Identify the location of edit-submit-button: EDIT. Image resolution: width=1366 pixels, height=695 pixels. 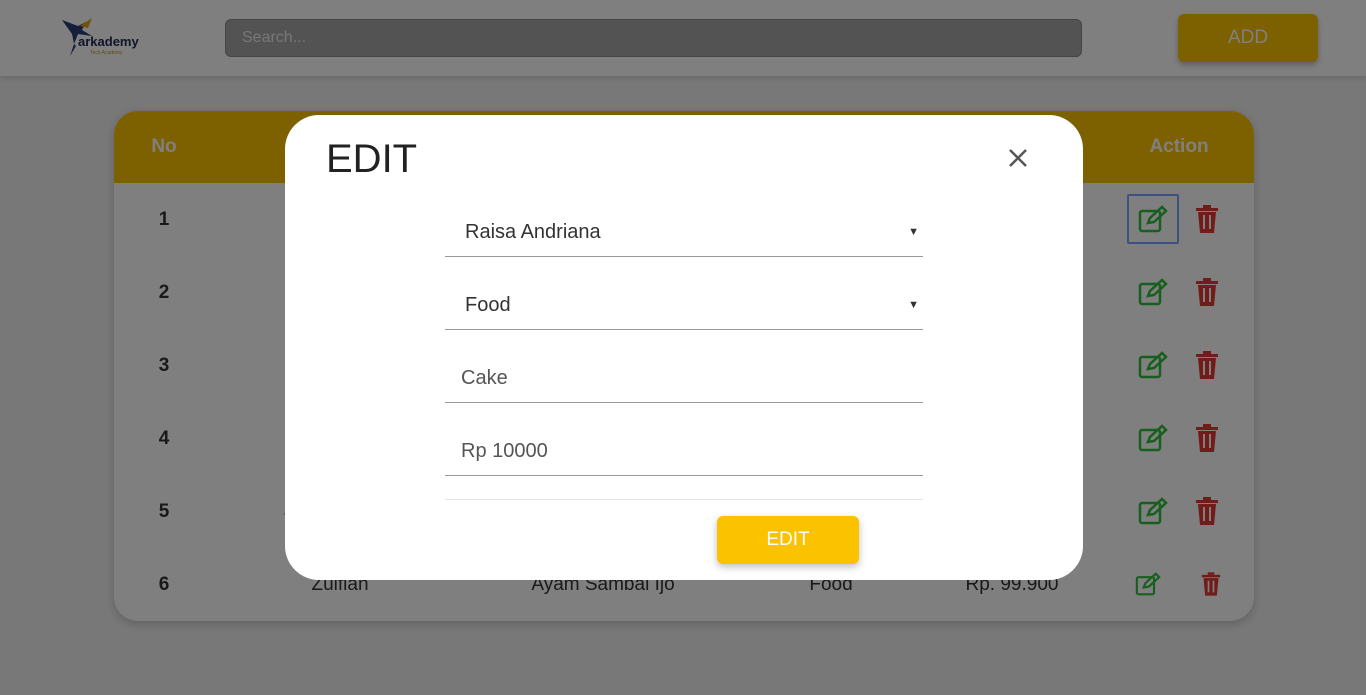
(788, 540).